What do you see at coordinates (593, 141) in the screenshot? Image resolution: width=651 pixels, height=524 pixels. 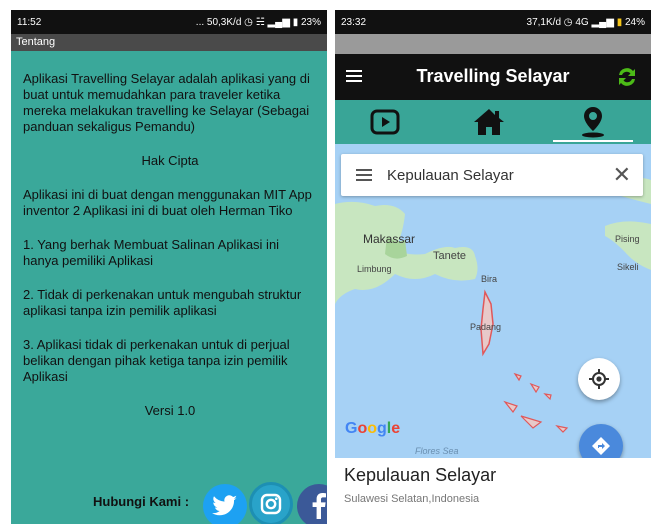 I see `tab-active-indicator` at bounding box center [593, 141].